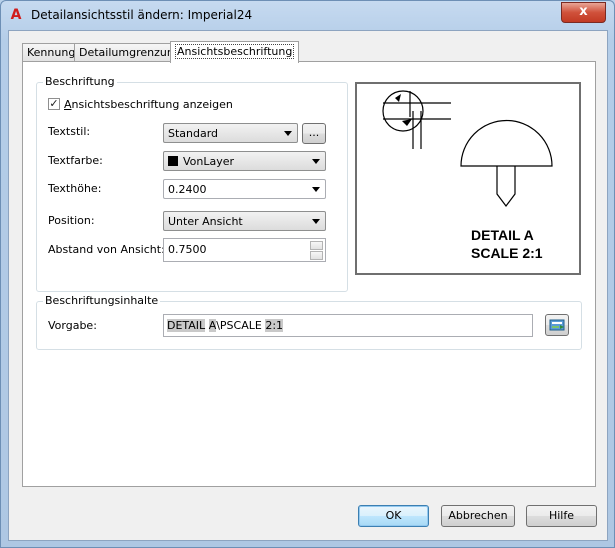 The image size is (615, 548). I want to click on color-swatch-icon, so click(173, 161).